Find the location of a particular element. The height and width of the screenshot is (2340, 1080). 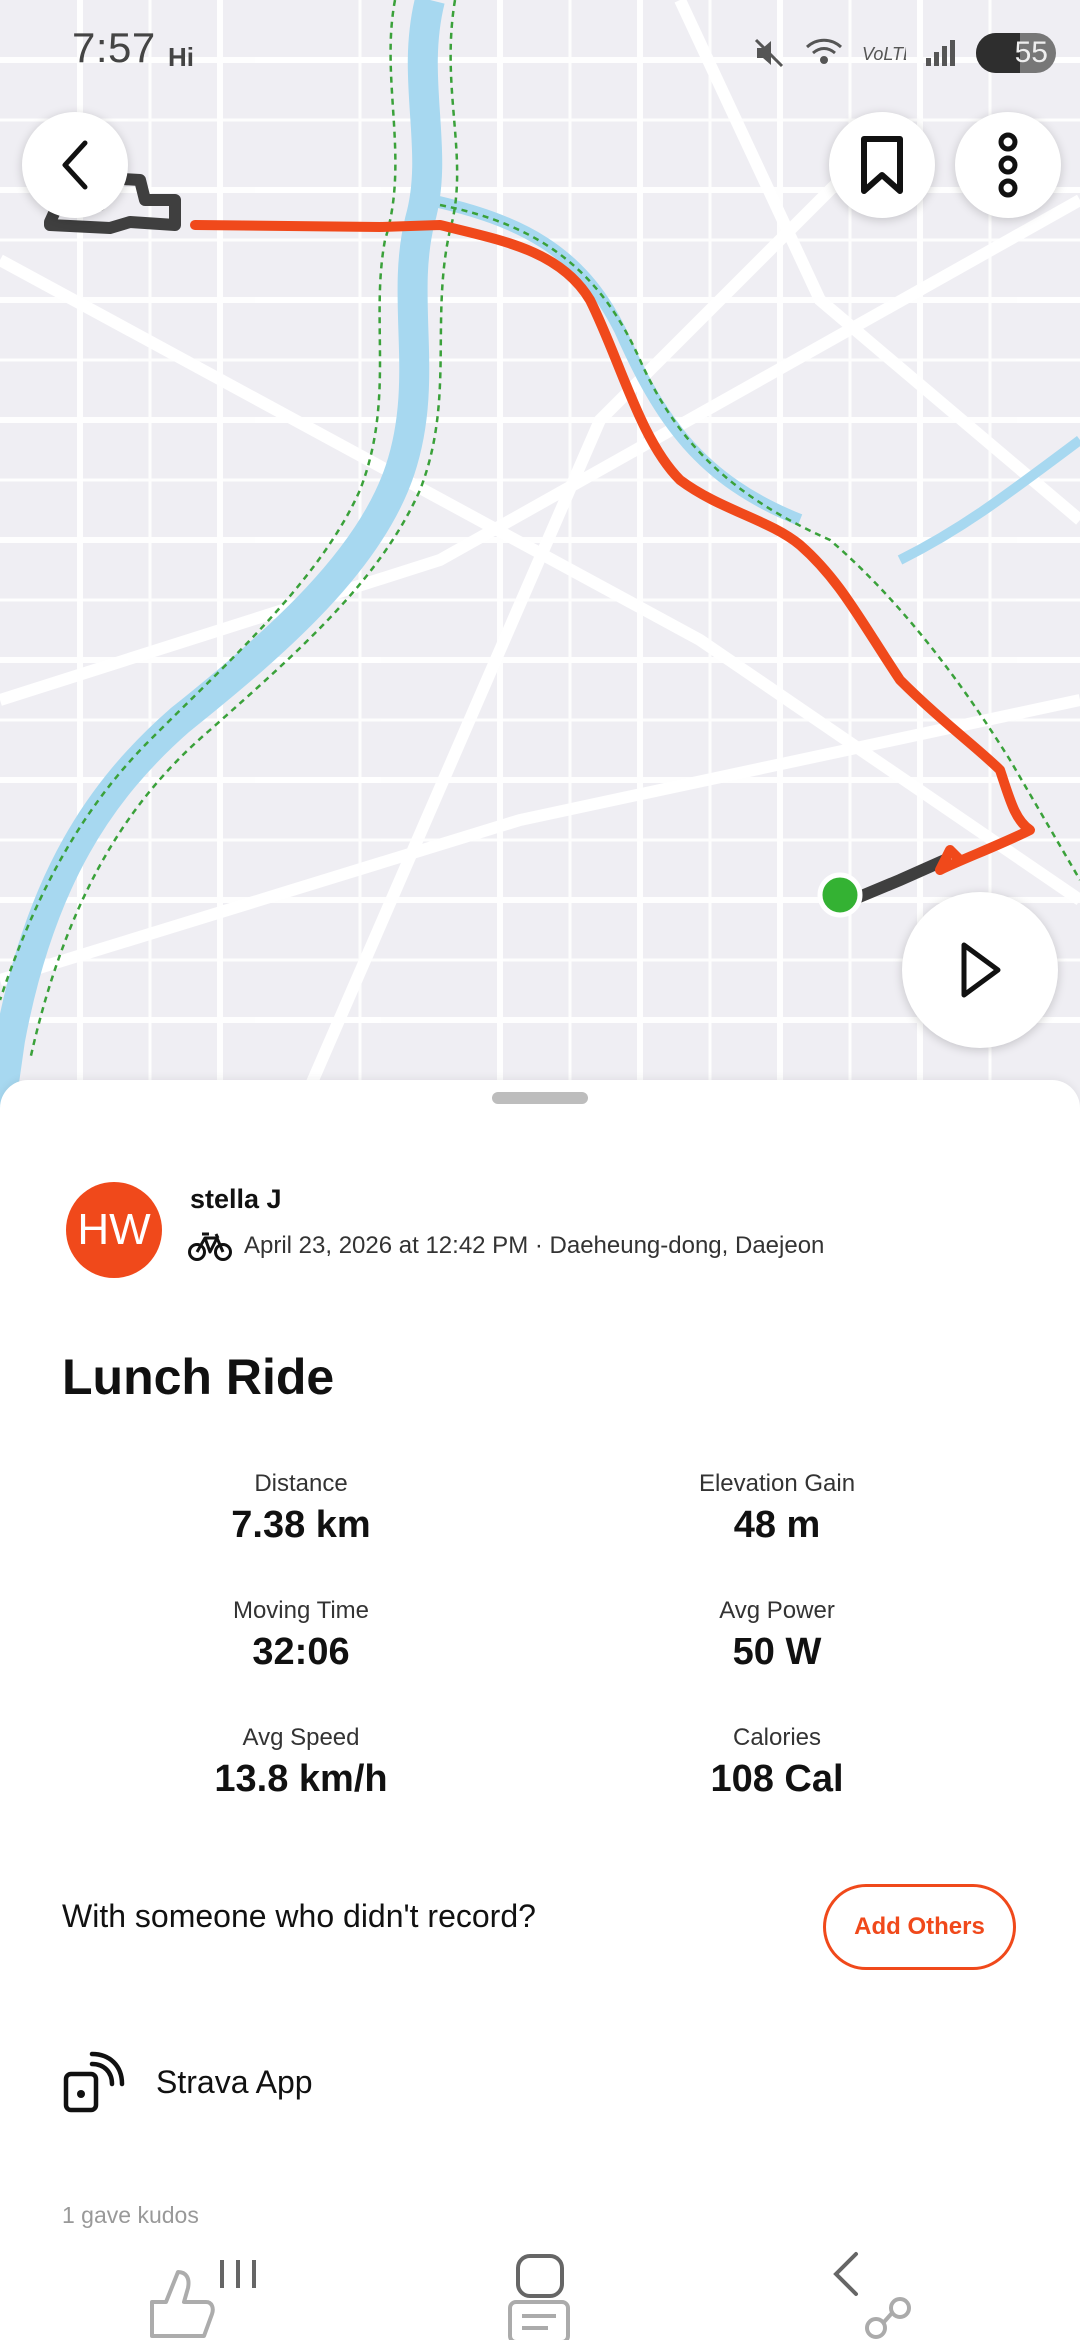

start-marker is located at coordinates (840, 895).